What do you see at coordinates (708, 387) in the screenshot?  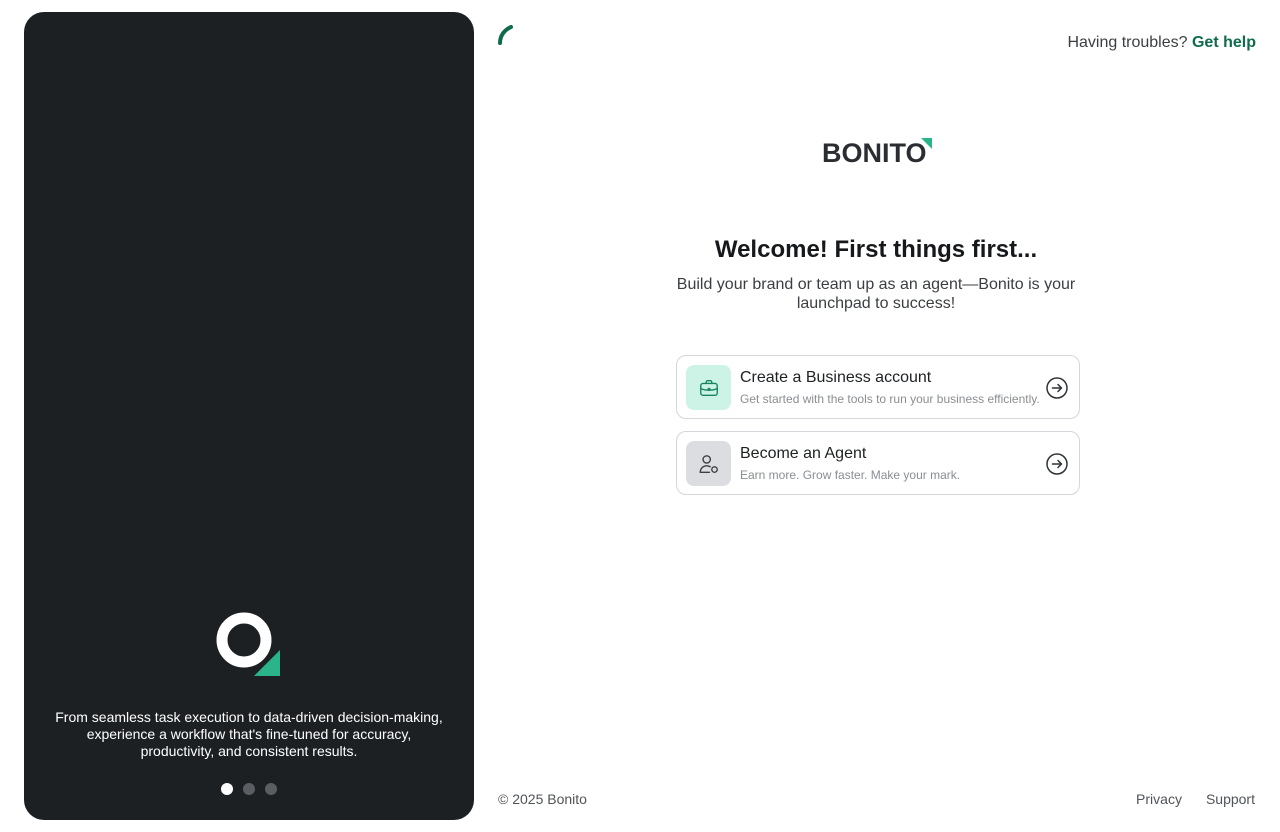 I see `briefcase-icon` at bounding box center [708, 387].